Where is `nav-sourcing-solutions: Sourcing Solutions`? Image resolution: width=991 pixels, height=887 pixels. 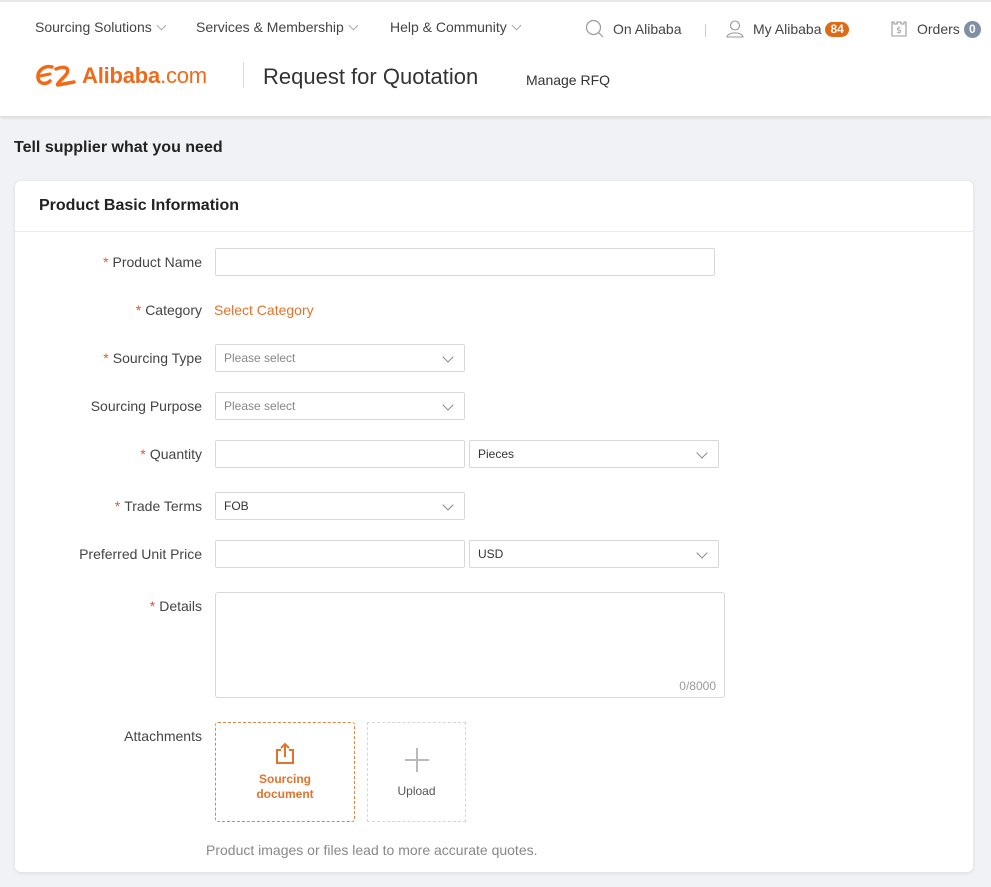 nav-sourcing-solutions: Sourcing Solutions is located at coordinates (101, 27).